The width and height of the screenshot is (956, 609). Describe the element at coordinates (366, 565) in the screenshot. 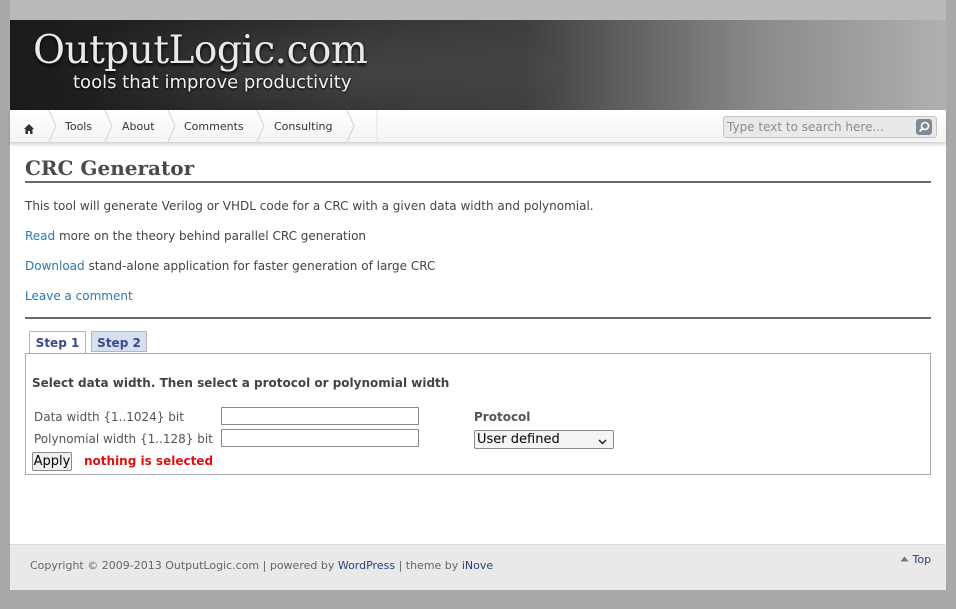

I see `wordpress-link: WordPress` at that location.